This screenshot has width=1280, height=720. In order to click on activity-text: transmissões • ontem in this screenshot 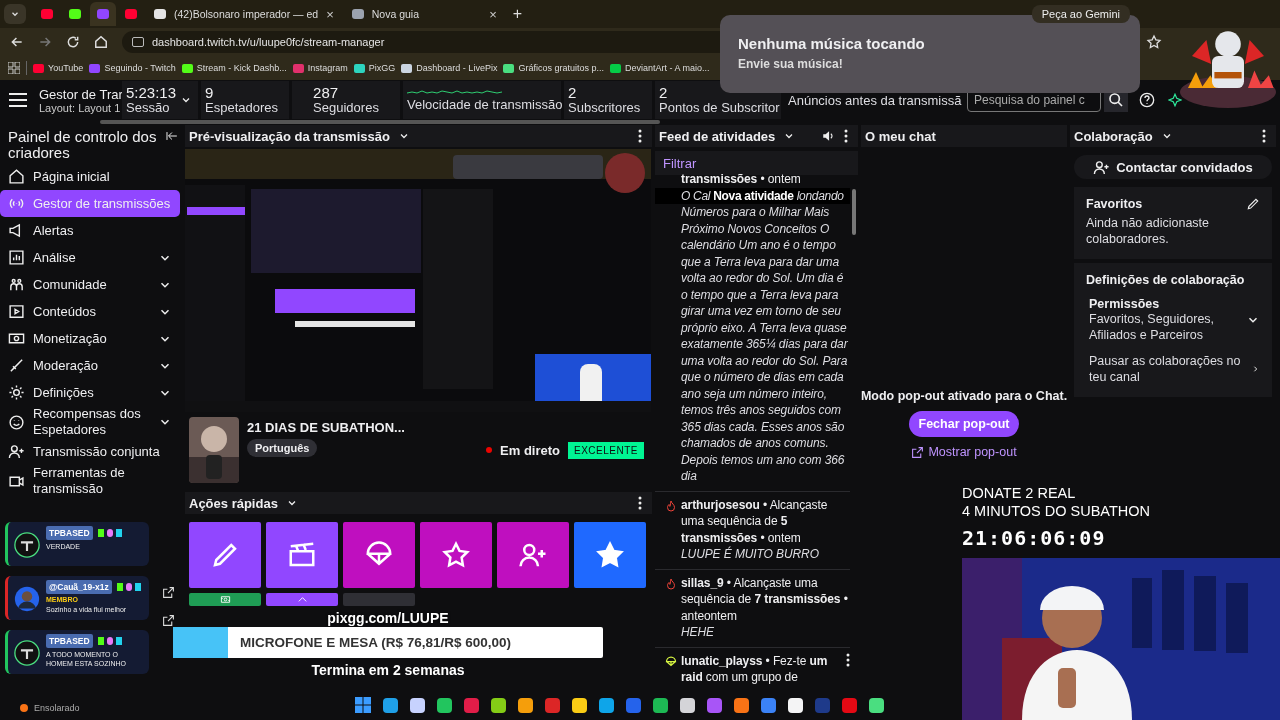, I will do `click(741, 179)`.